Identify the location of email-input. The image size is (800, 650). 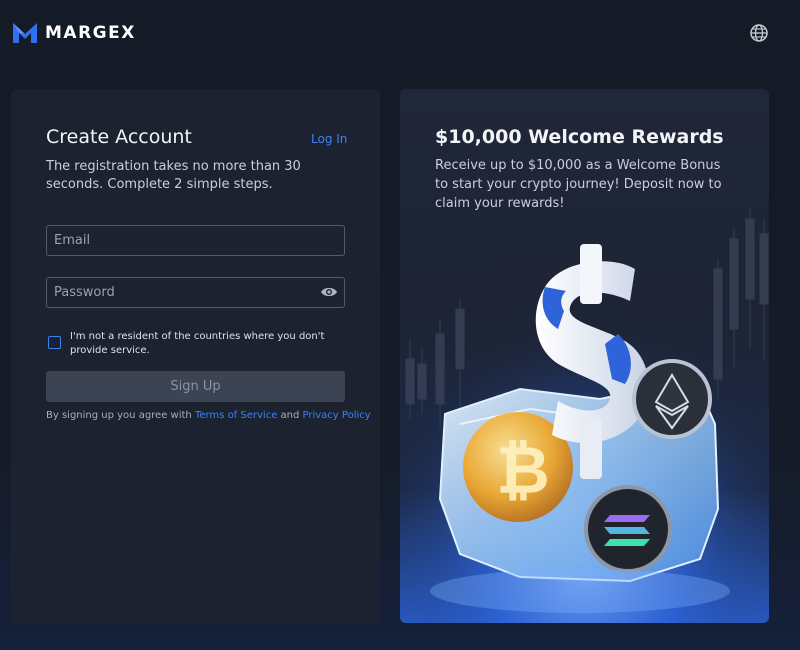
(195, 240).